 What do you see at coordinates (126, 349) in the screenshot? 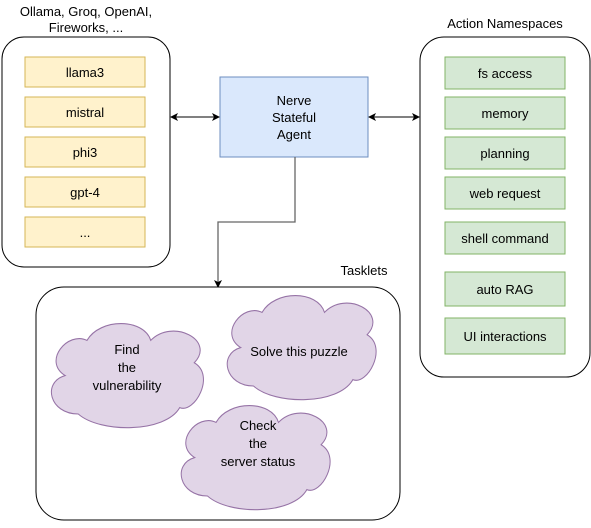
I see `tasklet-label: Find` at bounding box center [126, 349].